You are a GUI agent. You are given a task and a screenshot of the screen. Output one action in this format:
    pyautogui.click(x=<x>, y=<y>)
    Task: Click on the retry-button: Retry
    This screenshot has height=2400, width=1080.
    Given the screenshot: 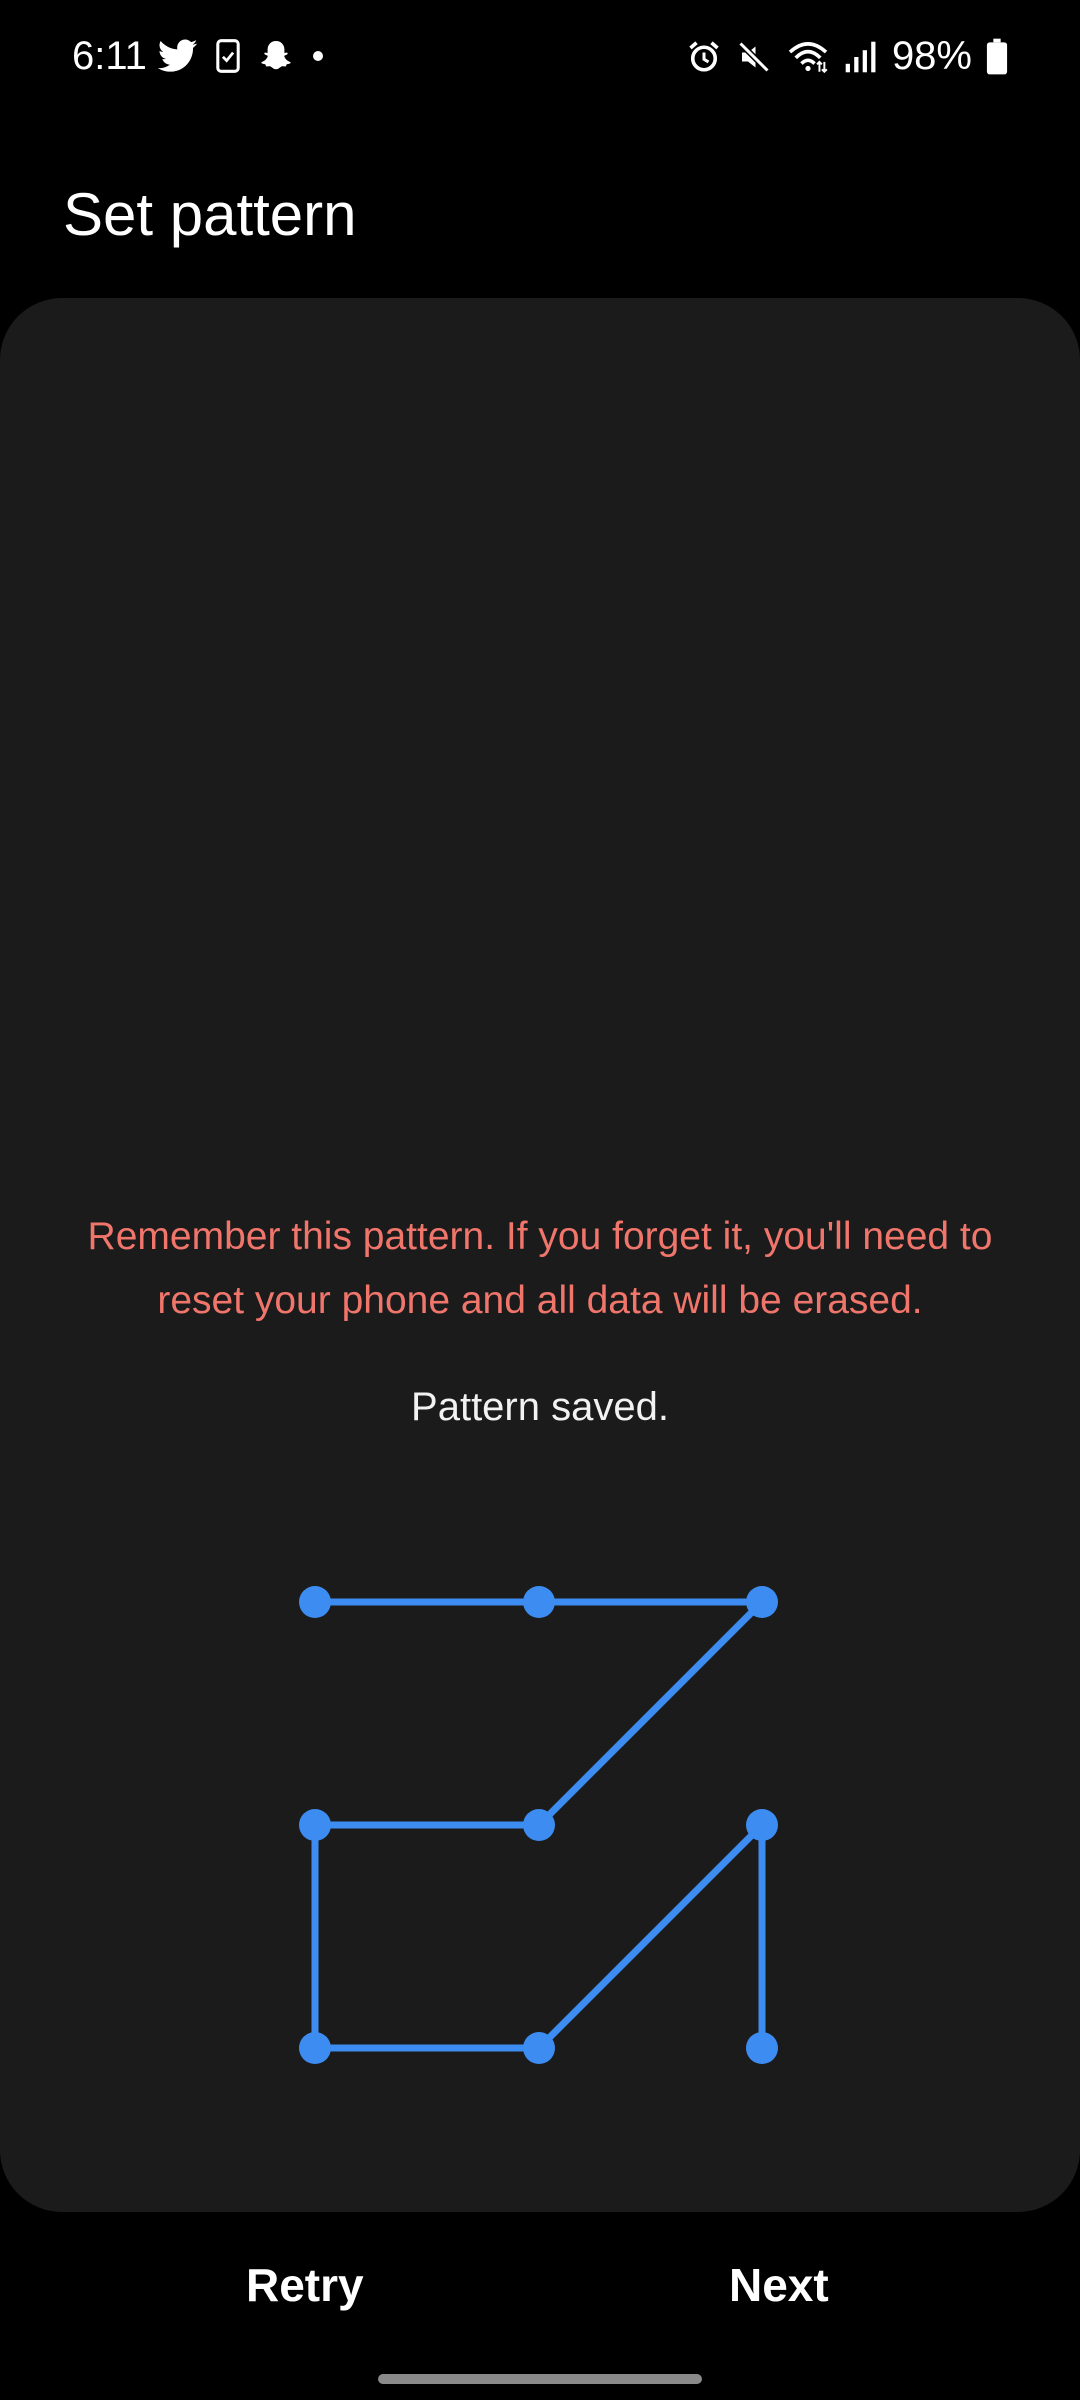 What is the action you would take?
    pyautogui.click(x=305, y=2285)
    